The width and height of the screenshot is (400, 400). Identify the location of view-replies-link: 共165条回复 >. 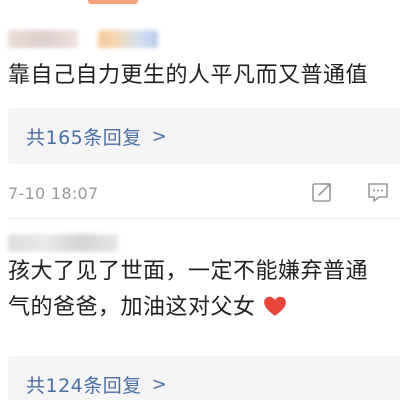
(96, 136).